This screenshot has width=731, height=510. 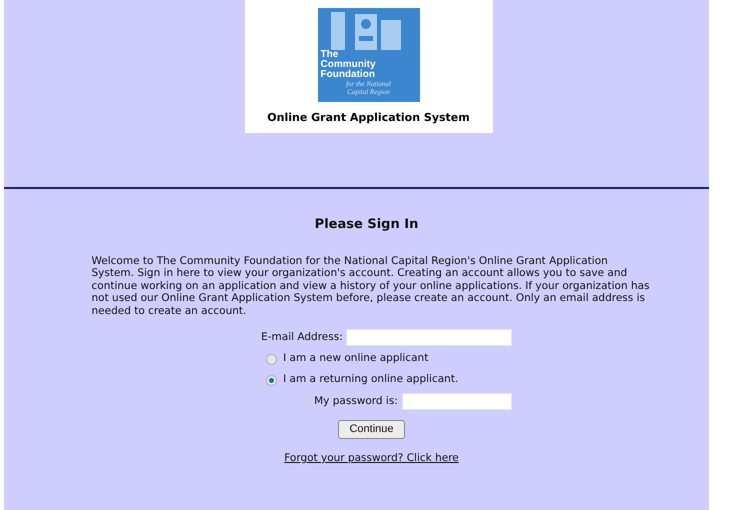 What do you see at coordinates (371, 458) in the screenshot?
I see `forgot-password-link: Forgot your password? Click here` at bounding box center [371, 458].